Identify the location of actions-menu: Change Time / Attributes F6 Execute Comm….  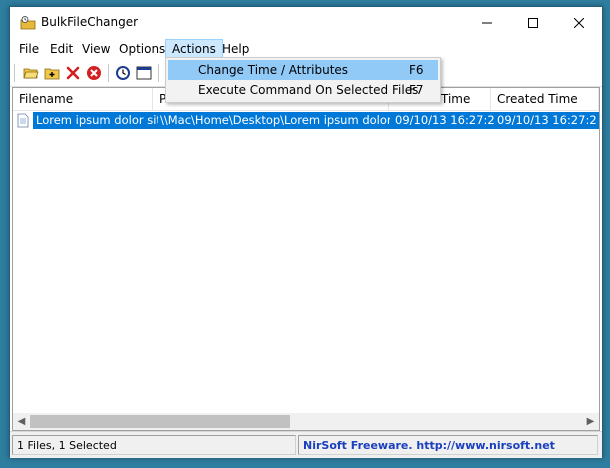
(303, 80).